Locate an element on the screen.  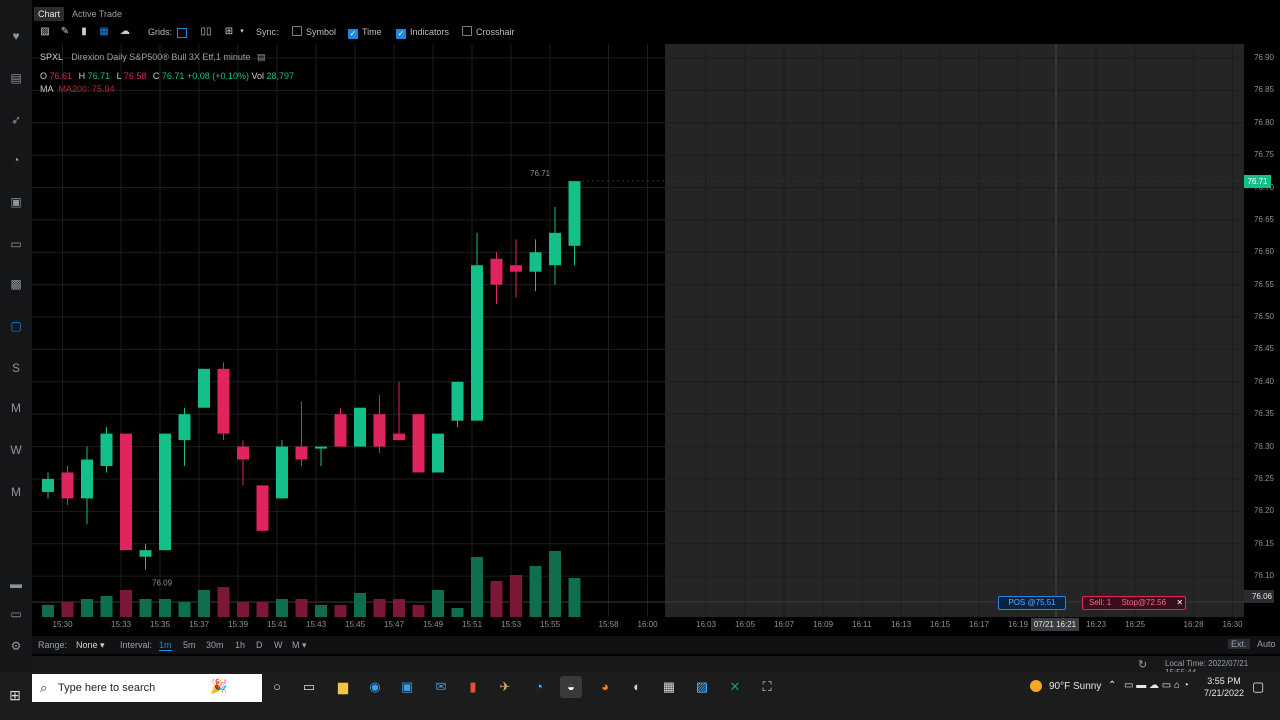
snipping-tool-icon: ⛶ is located at coordinates (767, 687).